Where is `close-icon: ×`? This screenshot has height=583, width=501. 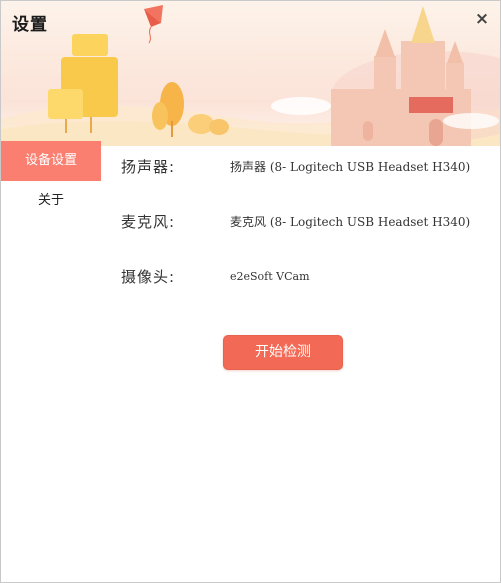
close-icon: × is located at coordinates (482, 19).